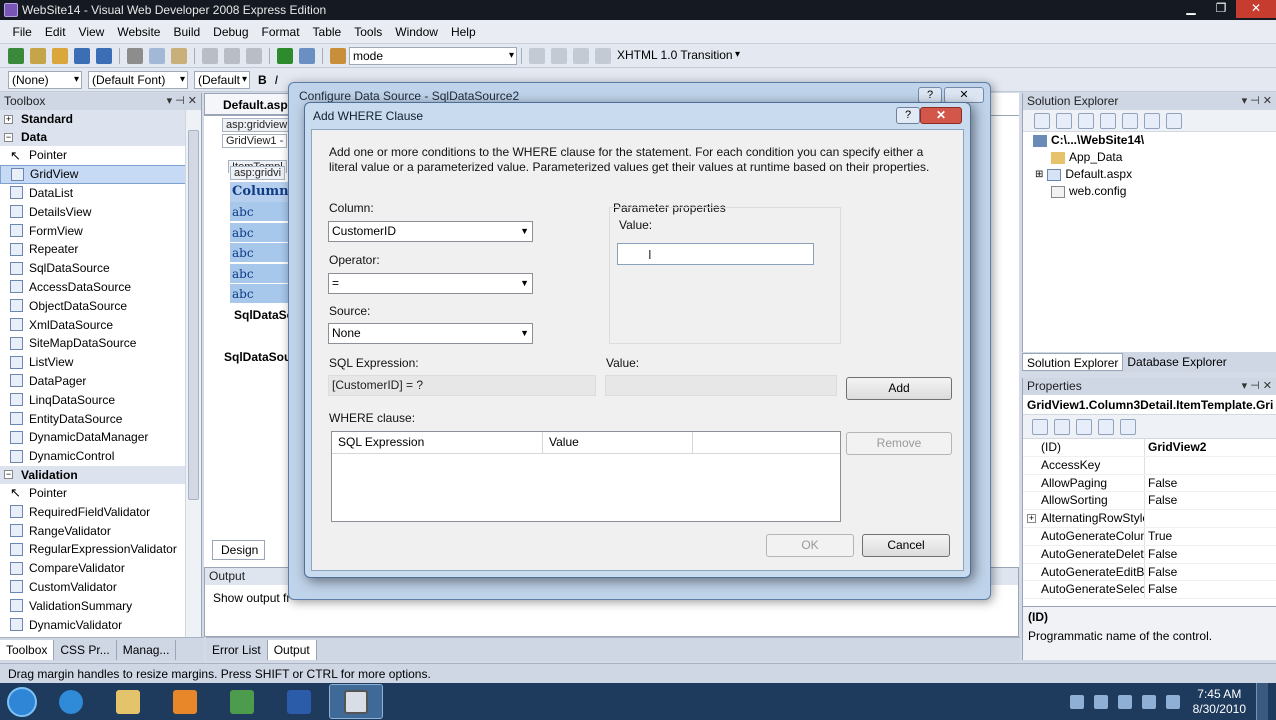  Describe the element at coordinates (1221, 9) in the screenshot. I see `restore-button: ❐` at that location.